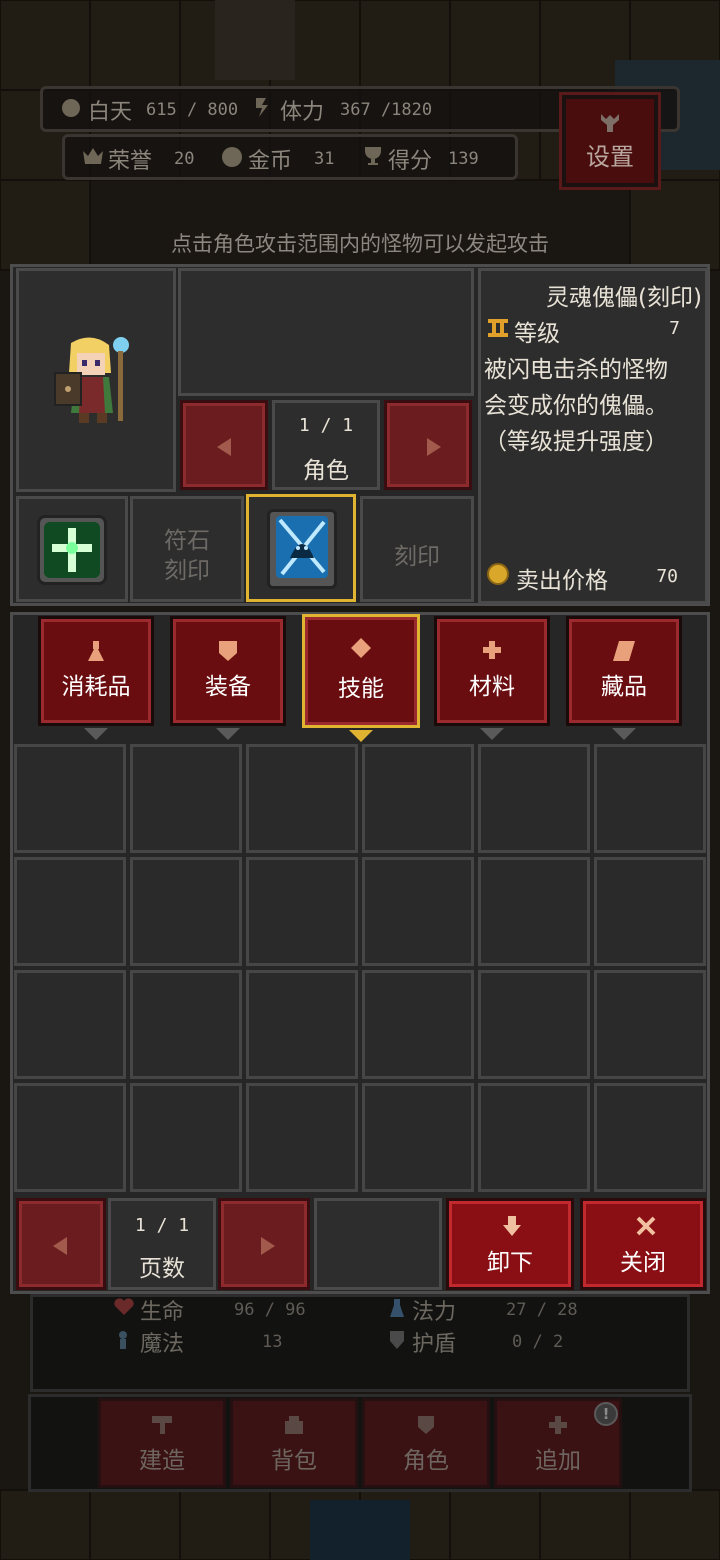  I want to click on arrow-down-icon, so click(512, 1228).